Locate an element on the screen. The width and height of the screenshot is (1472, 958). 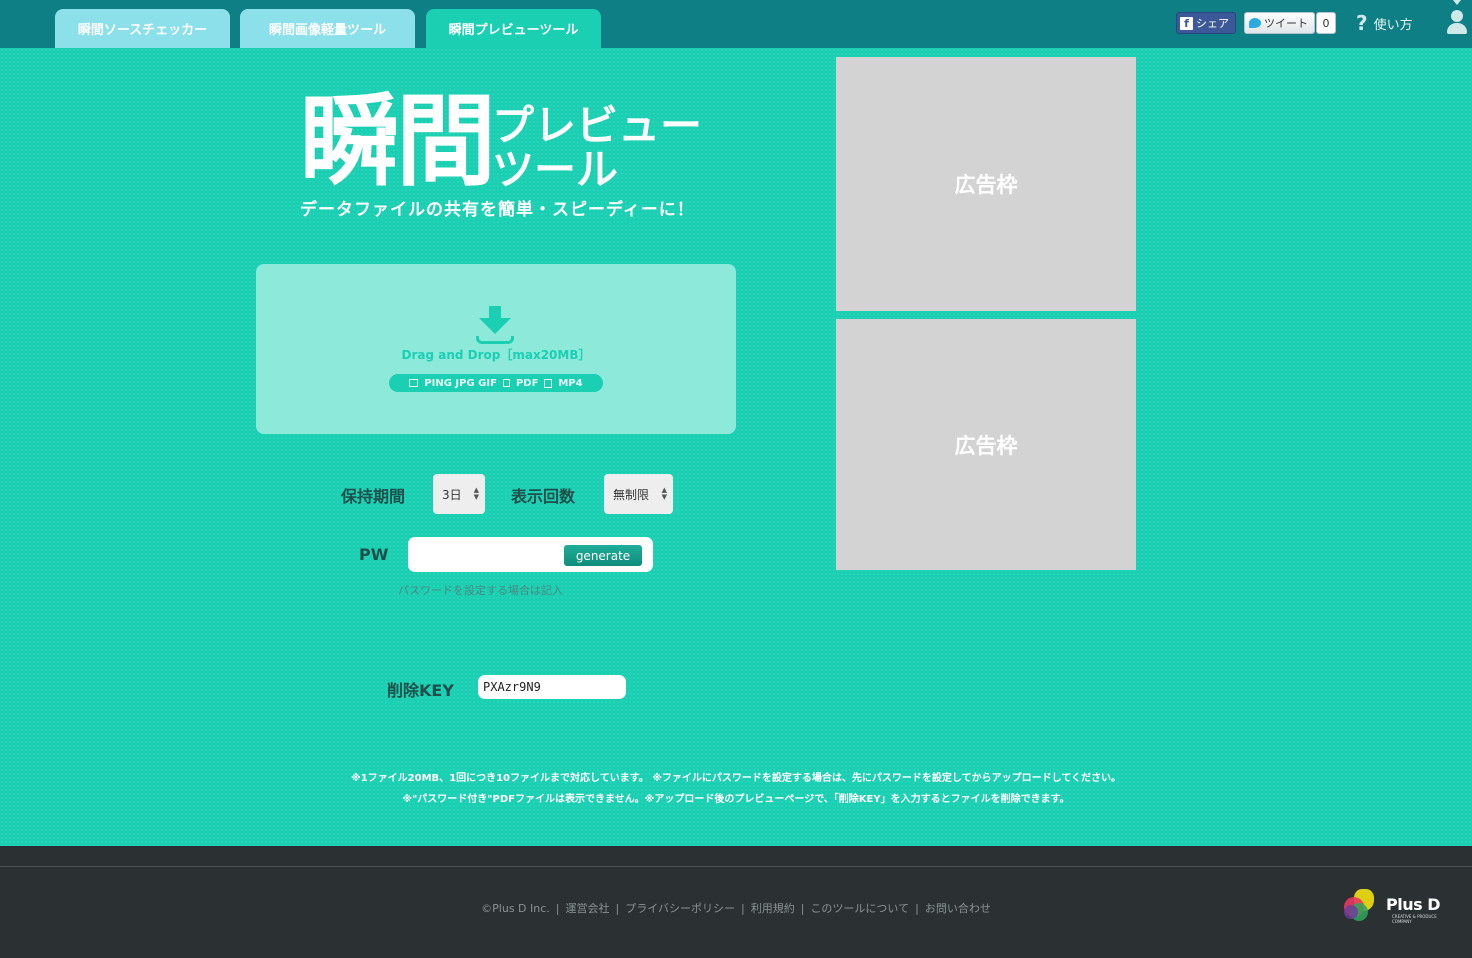
facebook-share-button: f シェア is located at coordinates (1206, 23).